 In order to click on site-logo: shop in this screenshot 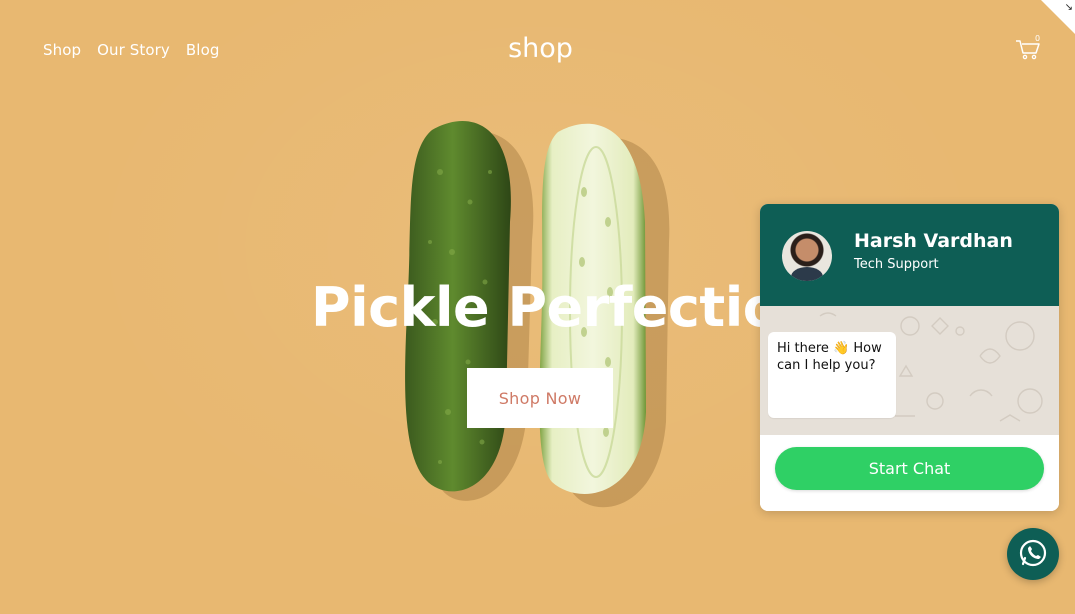, I will do `click(537, 48)`.